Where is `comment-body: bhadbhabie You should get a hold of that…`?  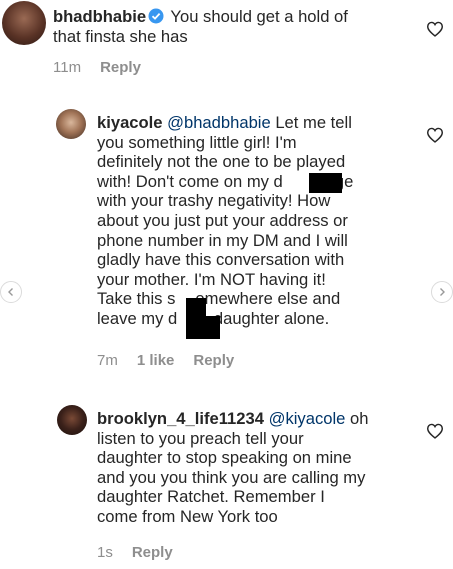 comment-body: bhadbhabie You should get a hold of that… is located at coordinates (200, 26).